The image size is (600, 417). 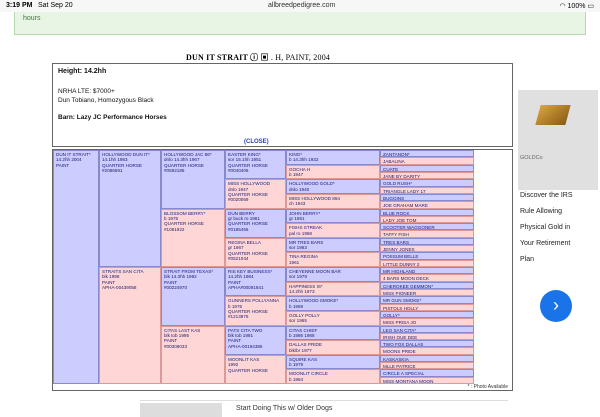 What do you see at coordinates (553, 115) in the screenshot?
I see `gold-bar-icon` at bounding box center [553, 115].